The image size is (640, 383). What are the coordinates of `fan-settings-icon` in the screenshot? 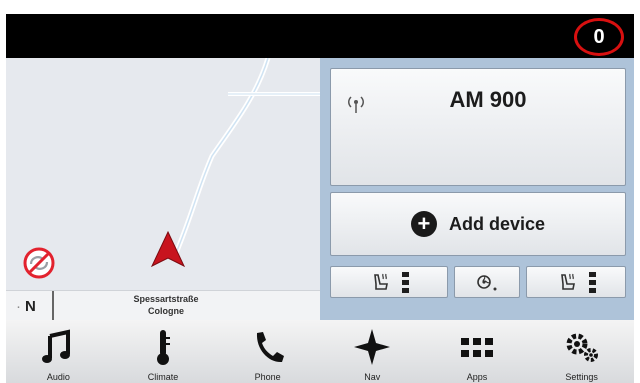 It's located at (487, 283).